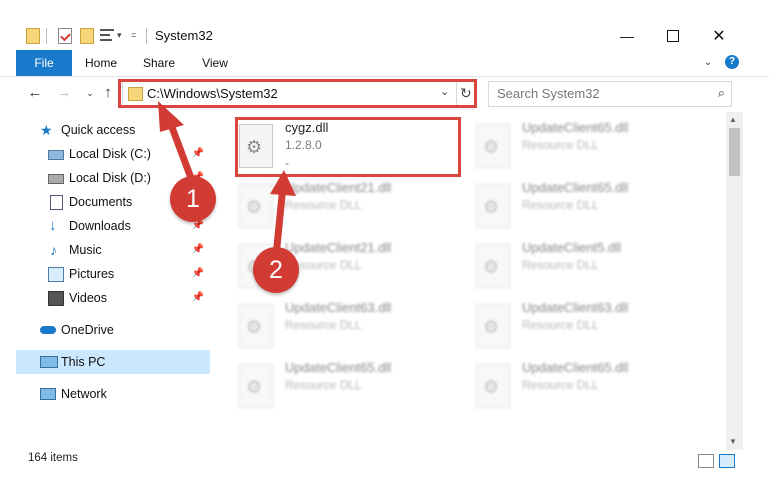 The width and height of the screenshot is (769, 492). I want to click on callout-badge-2: 2, so click(276, 270).